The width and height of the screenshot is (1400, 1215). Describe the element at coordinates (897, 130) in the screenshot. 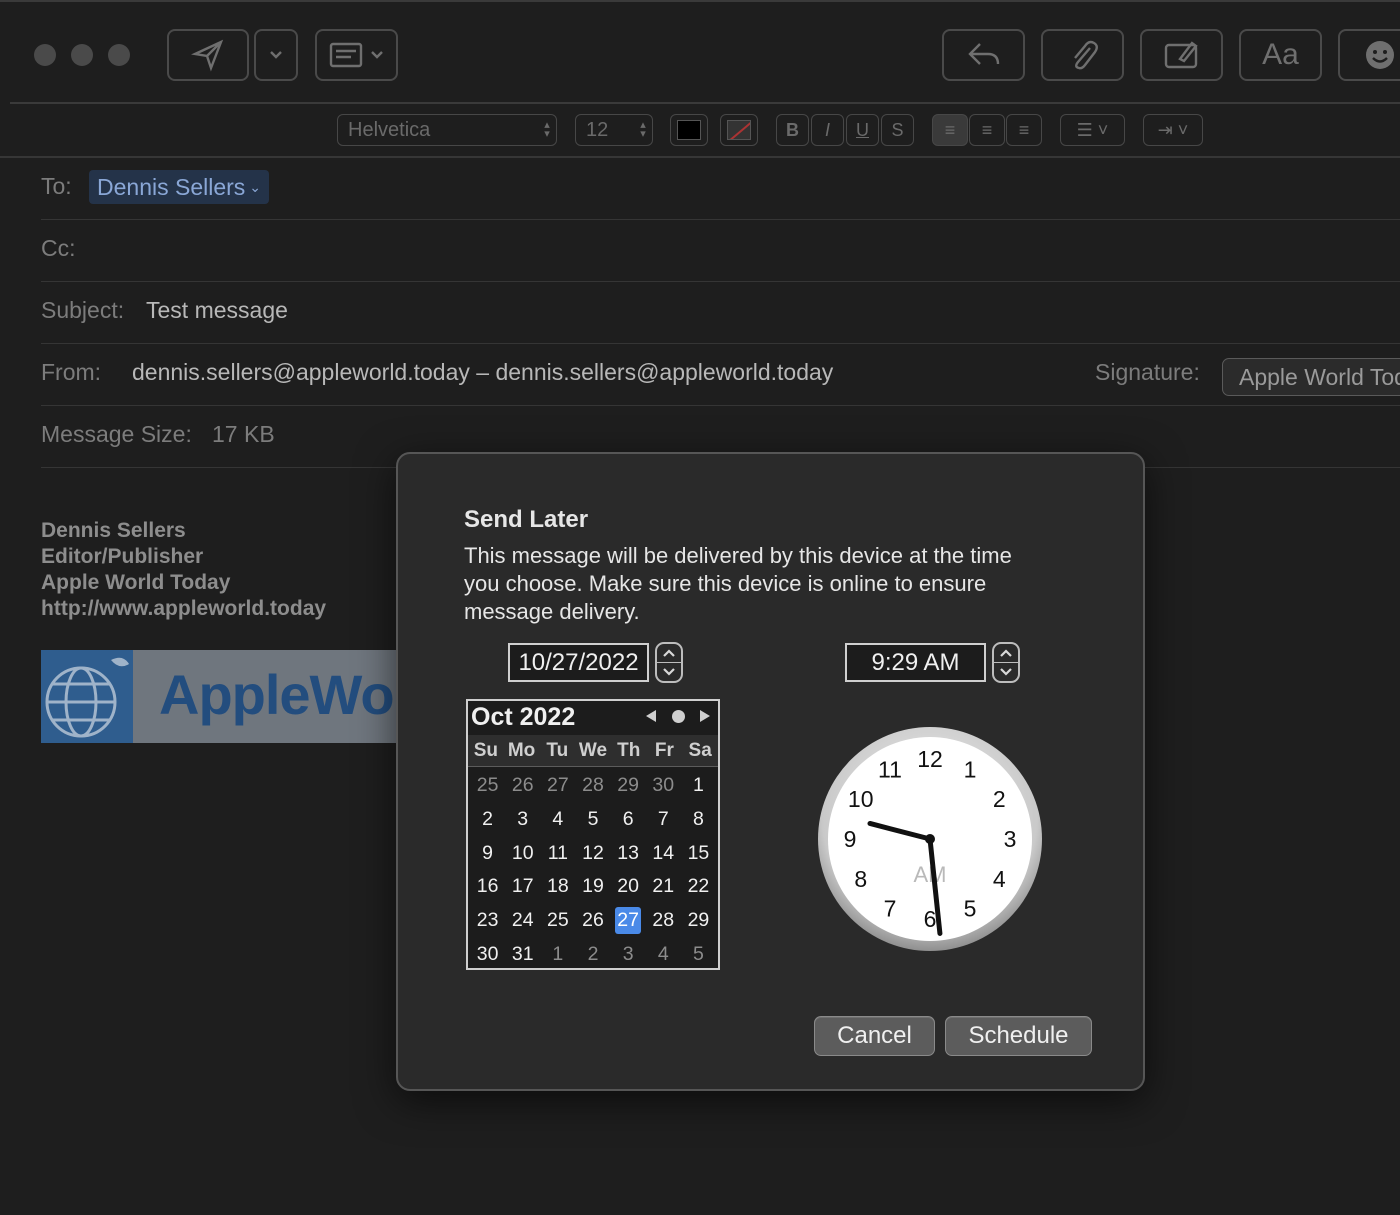

I see `strikethrough-button: S` at that location.